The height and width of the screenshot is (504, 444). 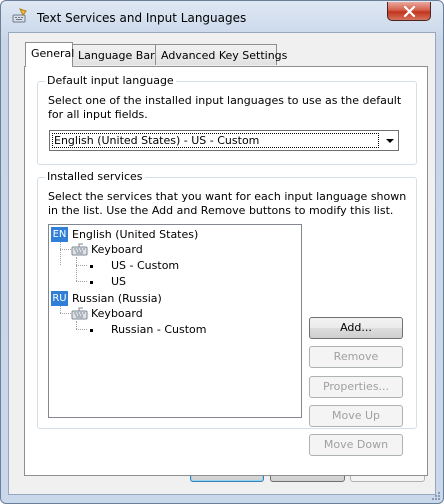 I want to click on tree-item-label: Russian - Custom, so click(x=159, y=329).